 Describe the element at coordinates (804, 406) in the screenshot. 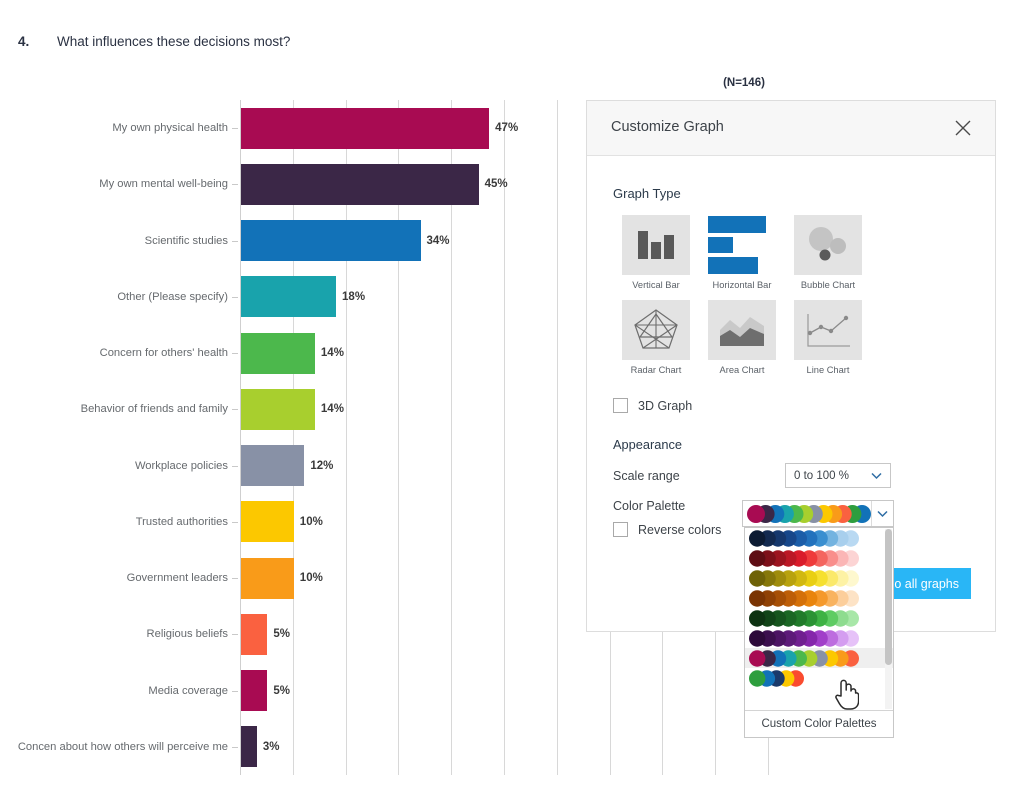

I see `3d-graph-row: 3D Graph` at that location.